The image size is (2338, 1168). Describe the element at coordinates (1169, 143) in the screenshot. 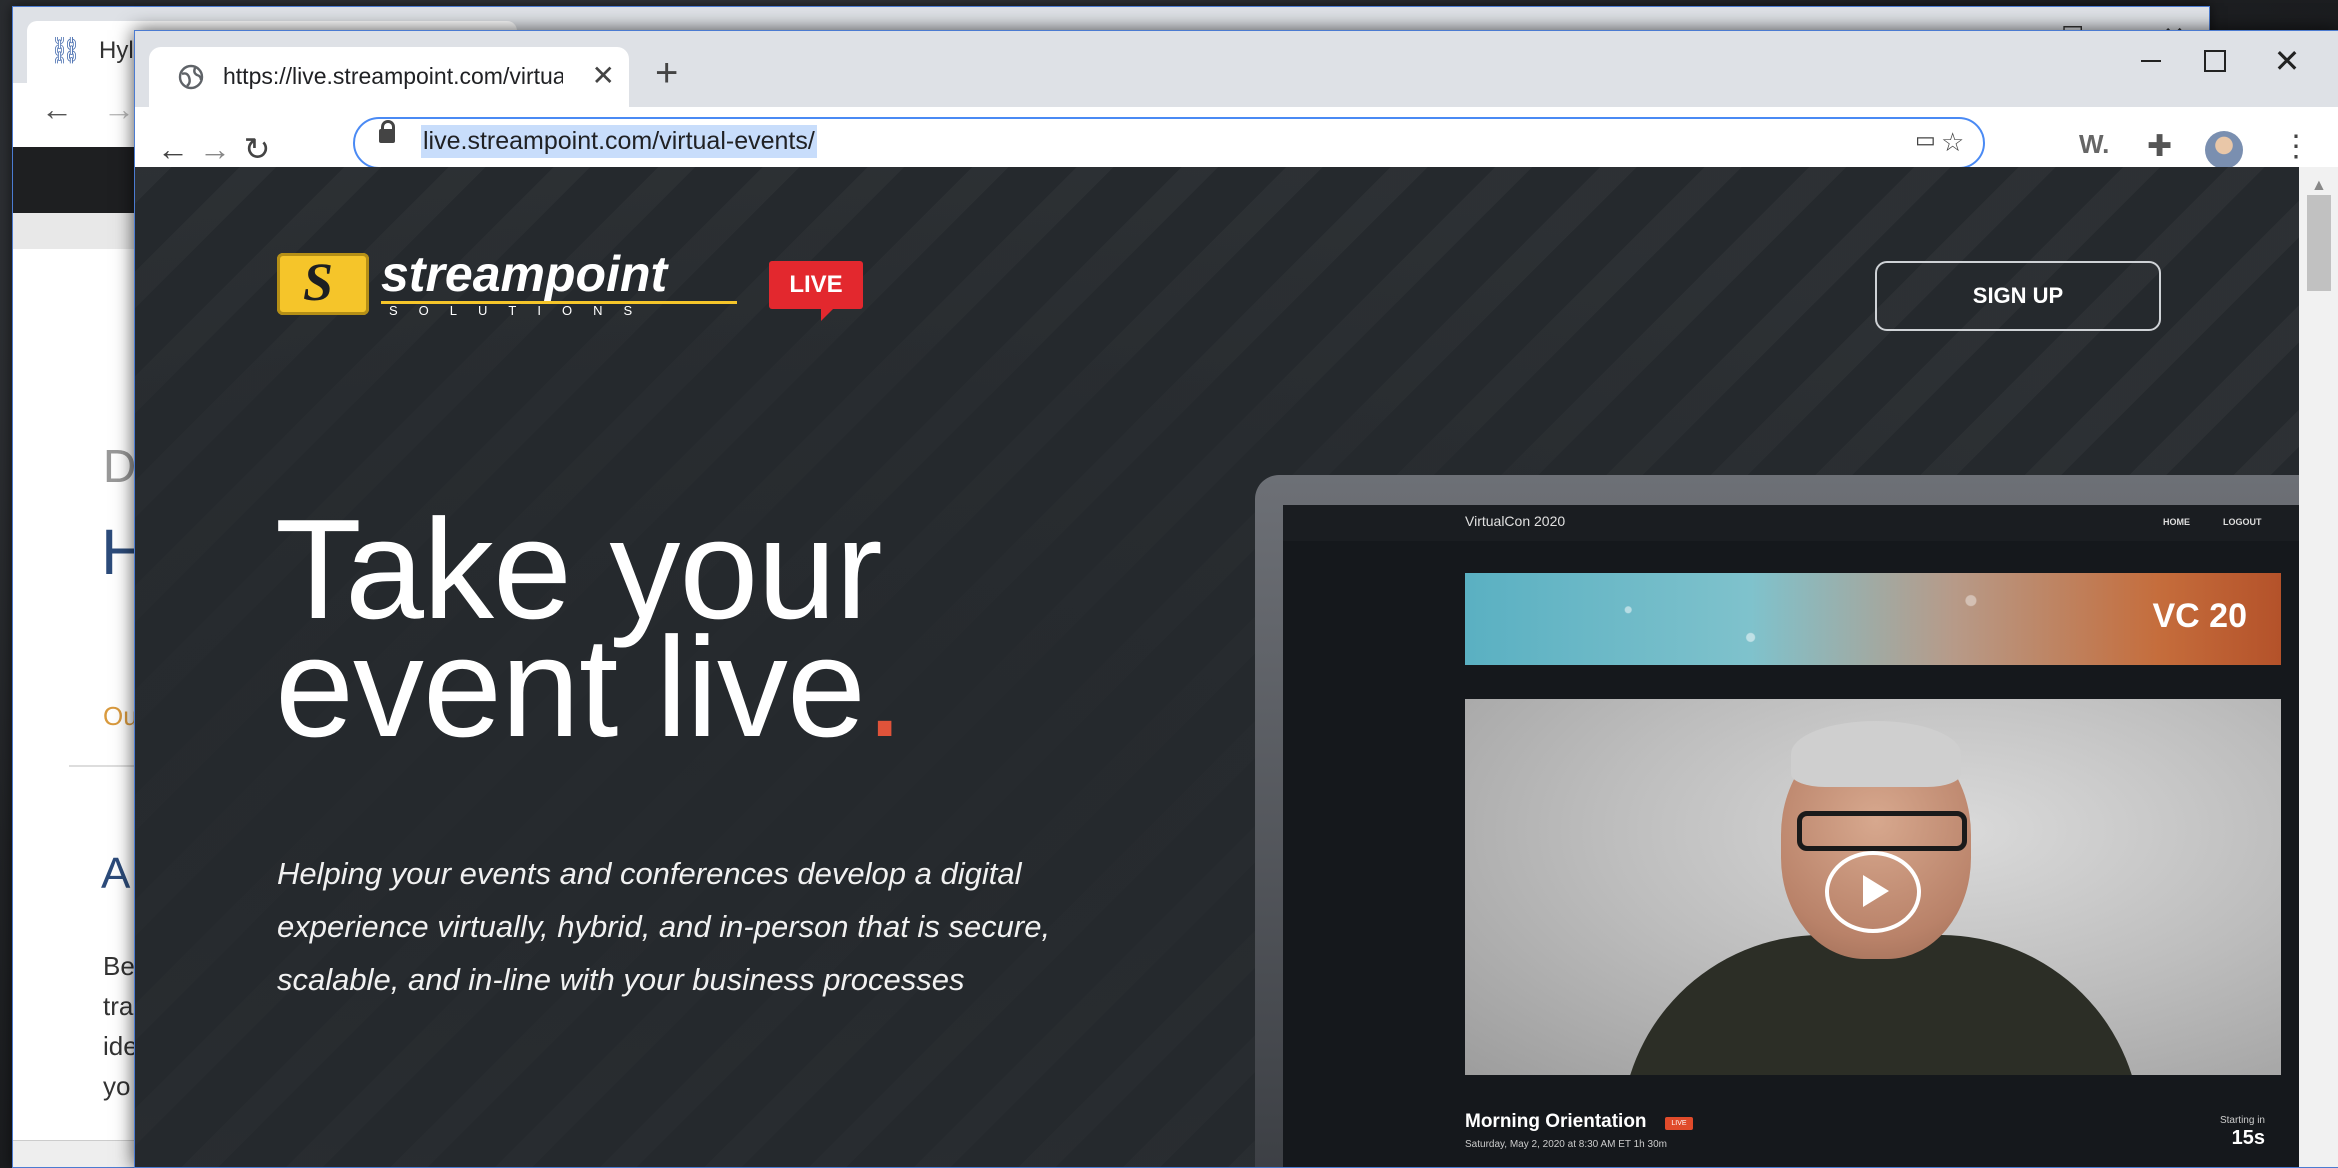

I see `address-bar: live.streampoint.com/virtual-events/ ▭ ☆` at that location.